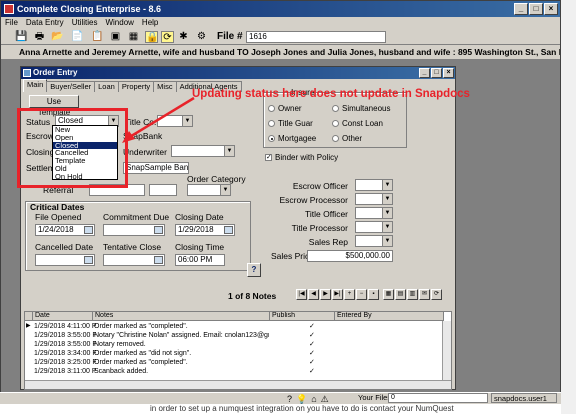  I want to click on radio-const-loan: Const Loan, so click(357, 123).